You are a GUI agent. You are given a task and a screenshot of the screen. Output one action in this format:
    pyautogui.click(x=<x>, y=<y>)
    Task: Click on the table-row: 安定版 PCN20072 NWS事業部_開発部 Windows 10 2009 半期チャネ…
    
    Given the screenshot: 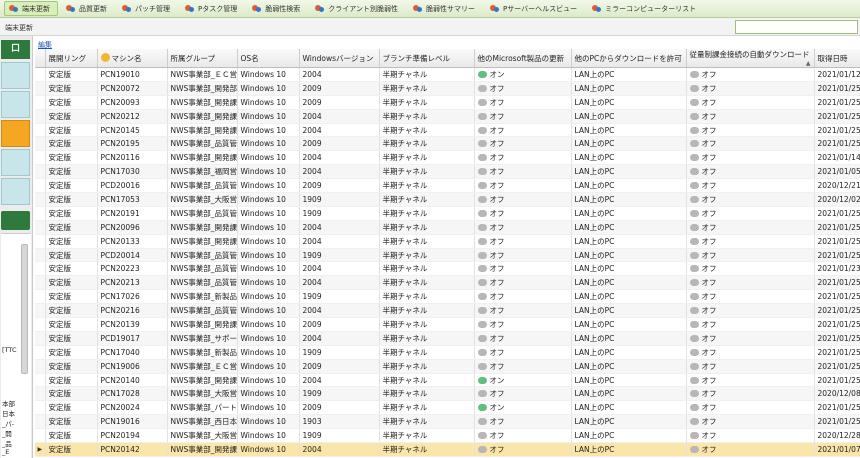 What is the action you would take?
    pyautogui.click(x=447, y=88)
    